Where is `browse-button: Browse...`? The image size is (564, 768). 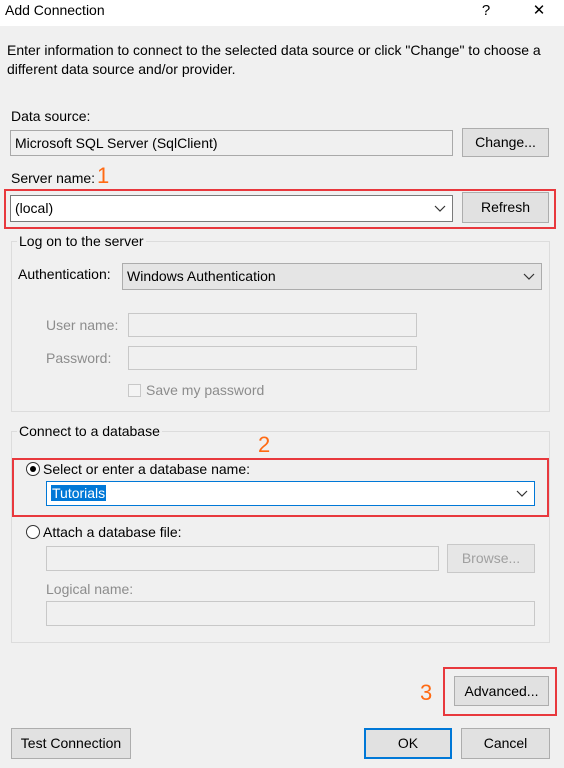
browse-button: Browse... is located at coordinates (491, 558).